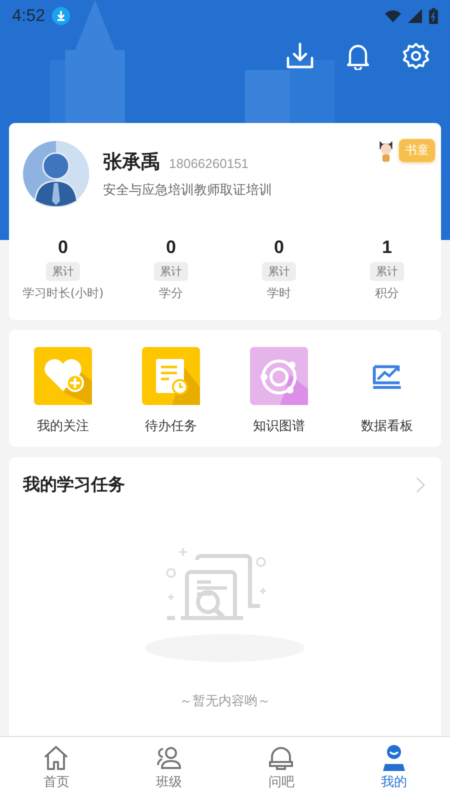 The height and width of the screenshot is (797, 450). I want to click on battery-icon, so click(433, 16).